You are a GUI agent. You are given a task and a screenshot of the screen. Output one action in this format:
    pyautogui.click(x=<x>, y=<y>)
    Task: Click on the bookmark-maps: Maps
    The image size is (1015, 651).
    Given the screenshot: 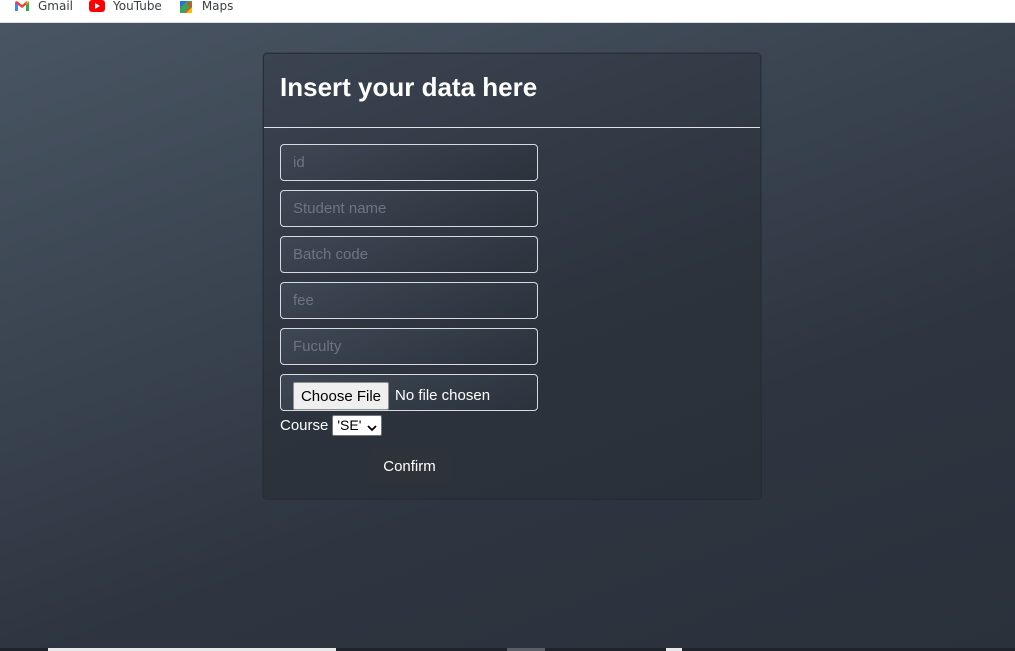 What is the action you would take?
    pyautogui.click(x=206, y=6)
    